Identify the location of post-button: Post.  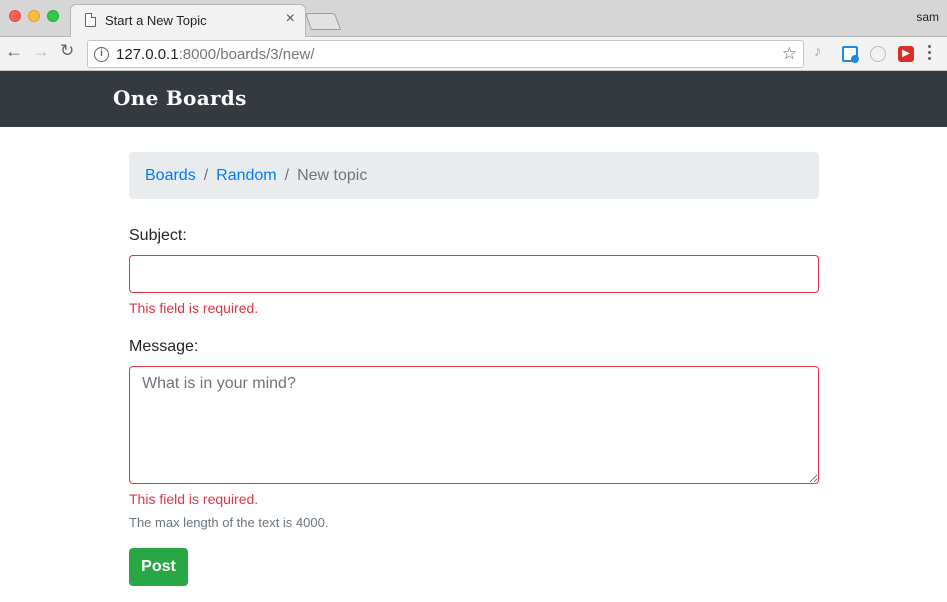
(158, 567).